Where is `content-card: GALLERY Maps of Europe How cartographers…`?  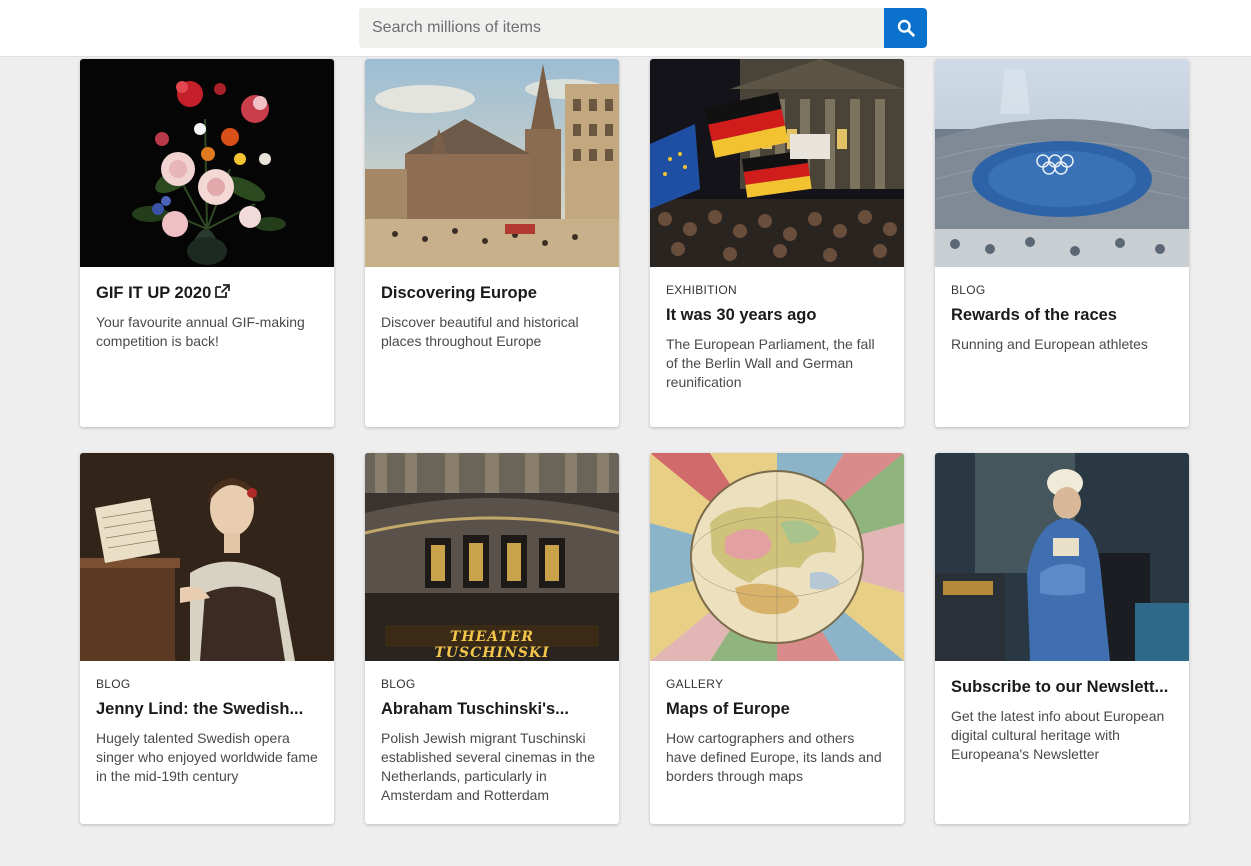 content-card: GALLERY Maps of Europe How cartographers… is located at coordinates (777, 638).